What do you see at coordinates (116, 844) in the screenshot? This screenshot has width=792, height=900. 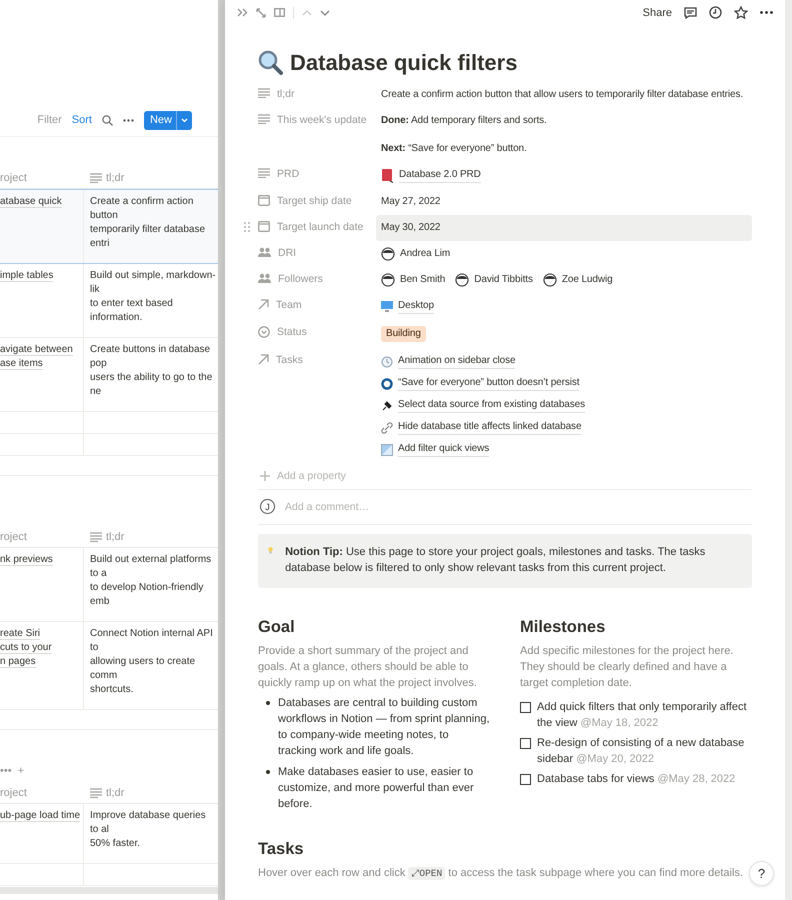 I see `cell-text: 50% faster.` at bounding box center [116, 844].